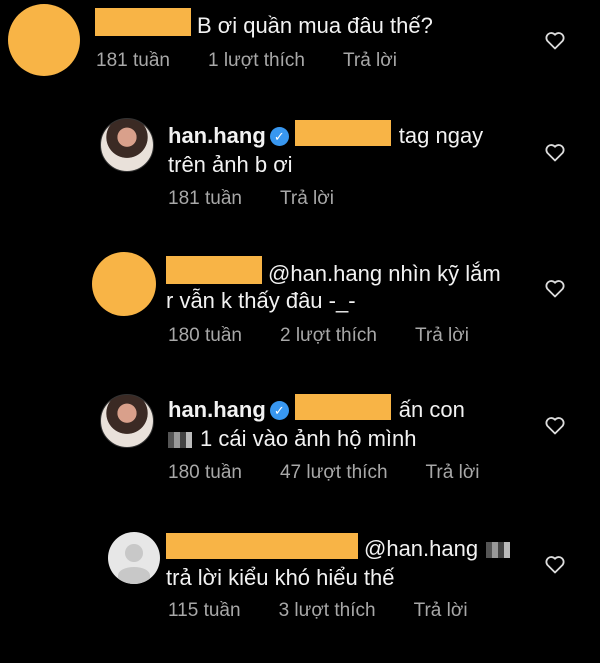 The width and height of the screenshot is (600, 663). Describe the element at coordinates (264, 24) in the screenshot. I see `comment-text: B ơi quần mua đâu thế?` at that location.